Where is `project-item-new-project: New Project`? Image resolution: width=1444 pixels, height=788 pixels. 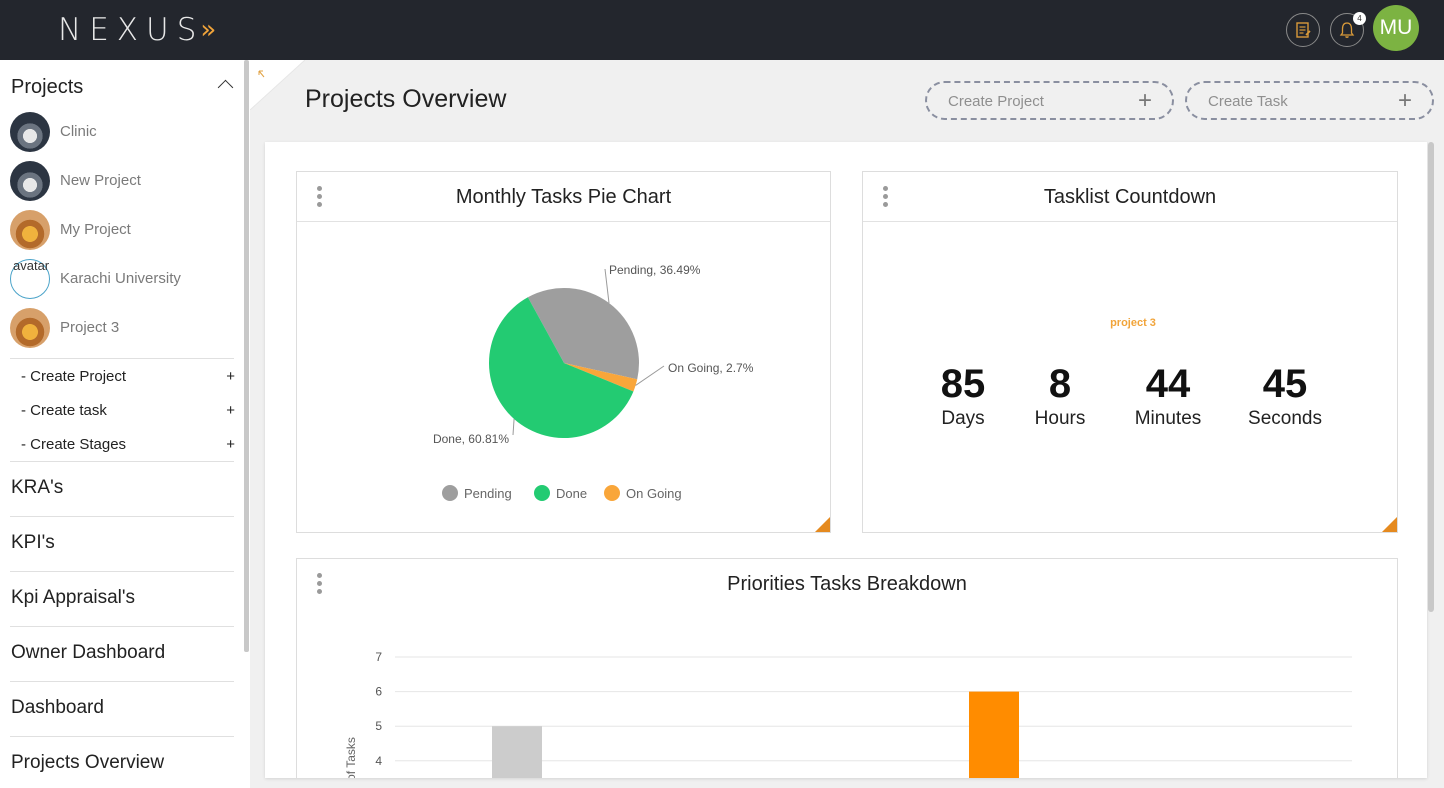 project-item-new-project: New Project is located at coordinates (125, 181).